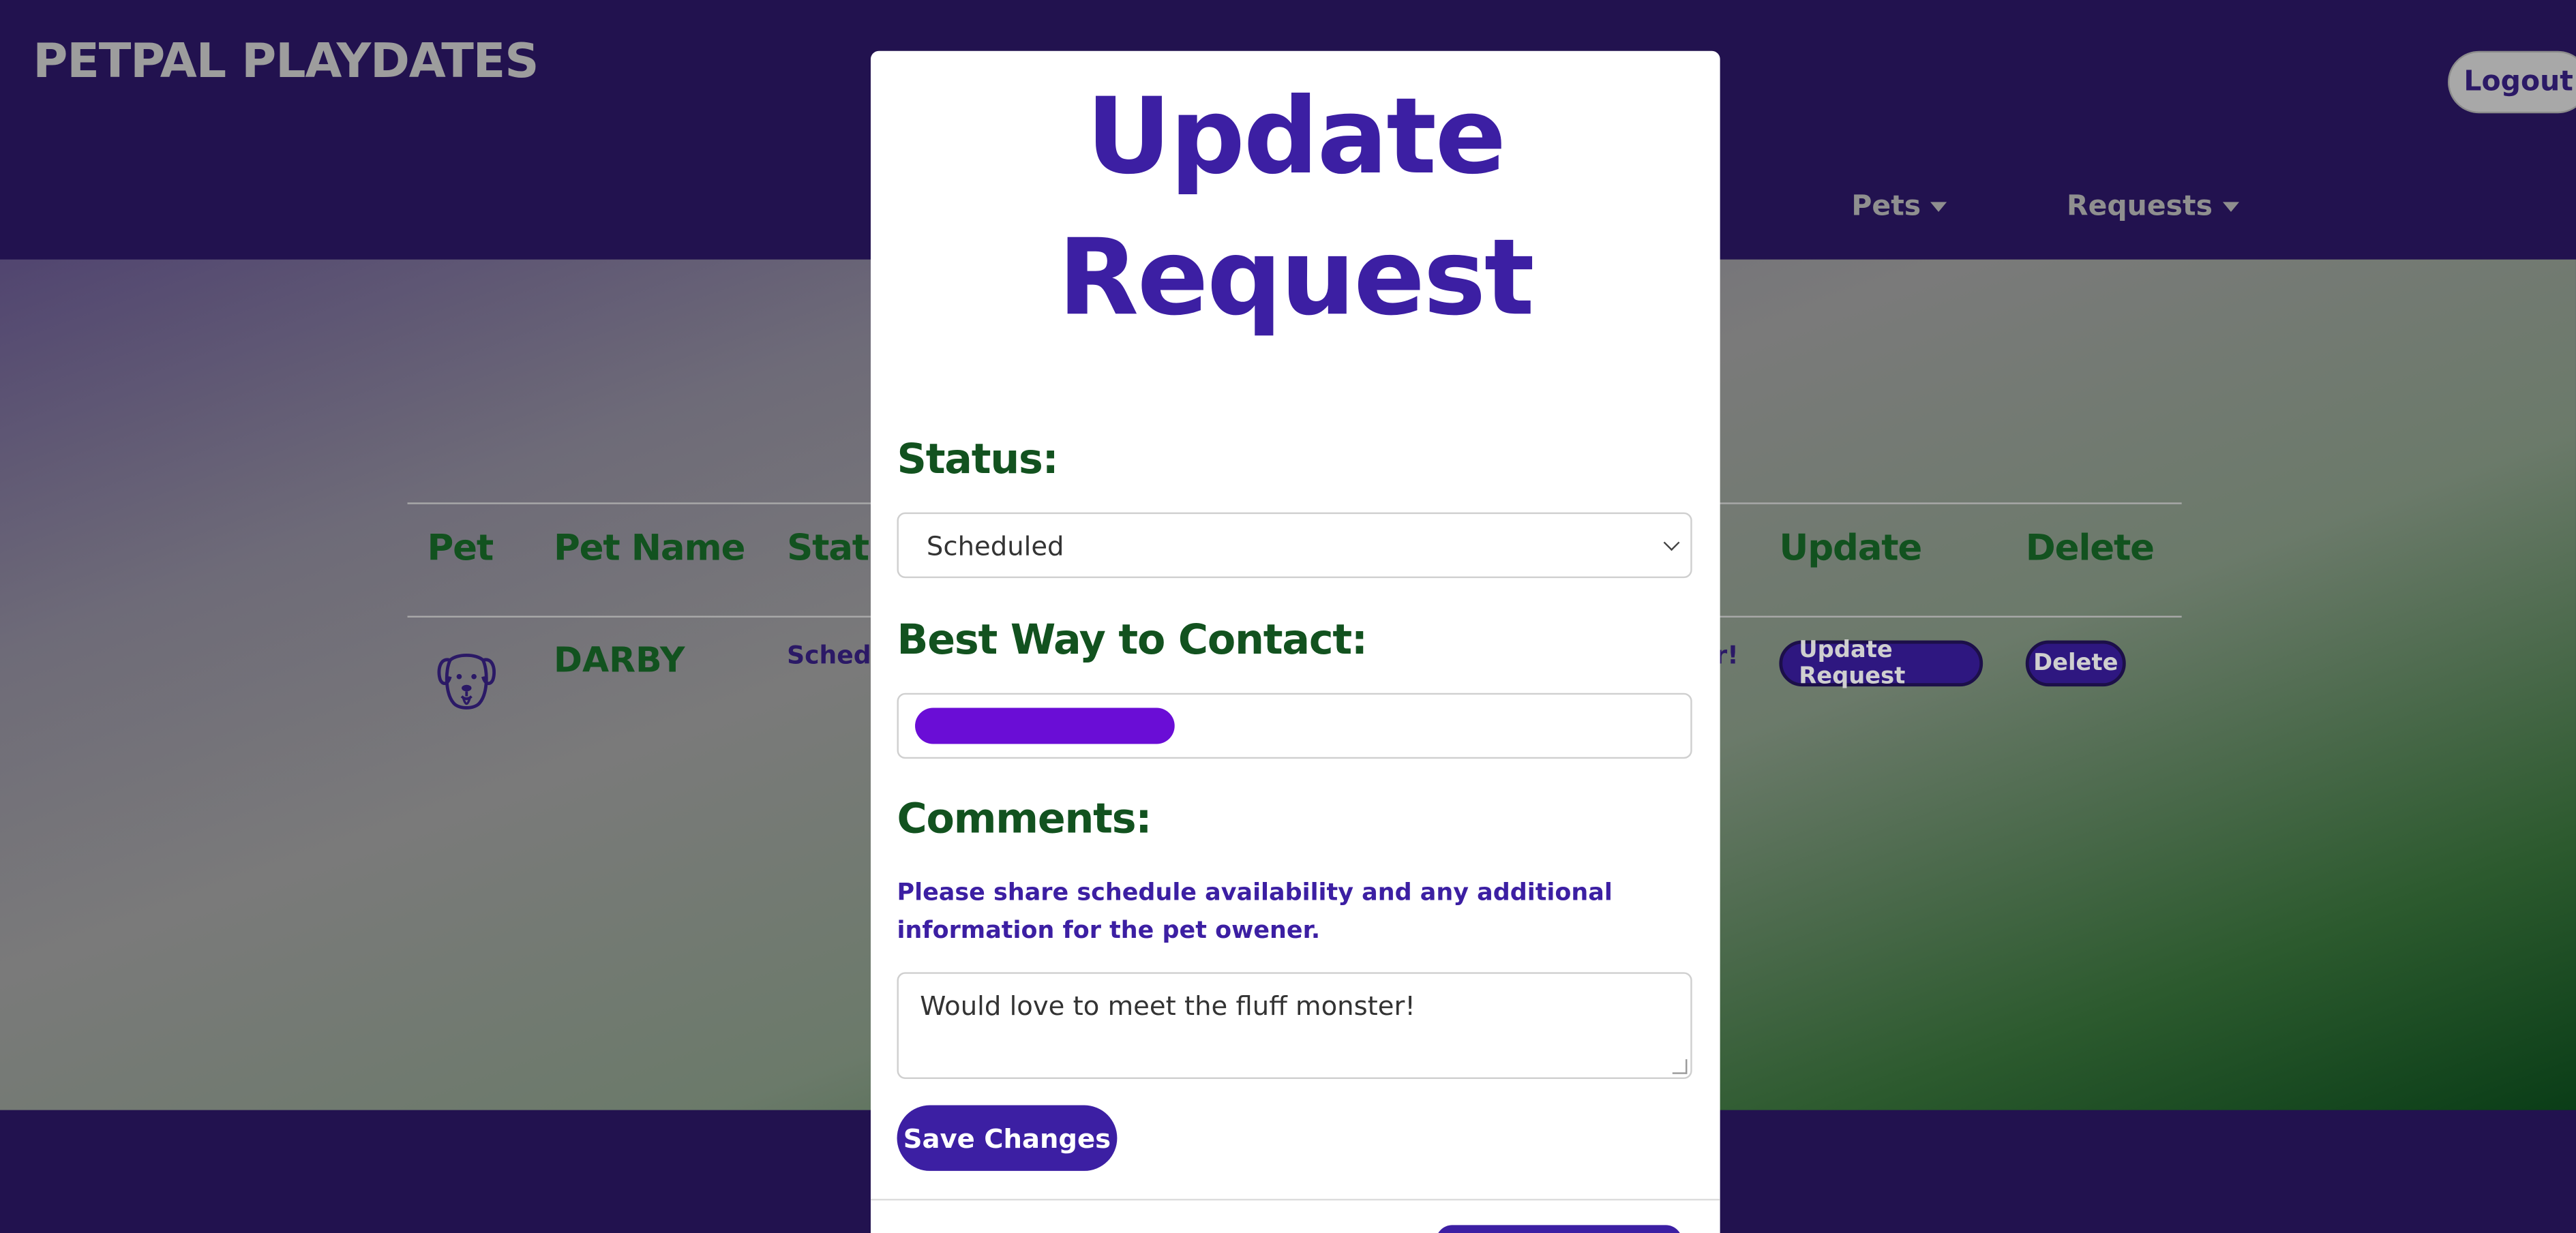  What do you see at coordinates (1559, 1229) in the screenshot?
I see `modal-footer-button` at bounding box center [1559, 1229].